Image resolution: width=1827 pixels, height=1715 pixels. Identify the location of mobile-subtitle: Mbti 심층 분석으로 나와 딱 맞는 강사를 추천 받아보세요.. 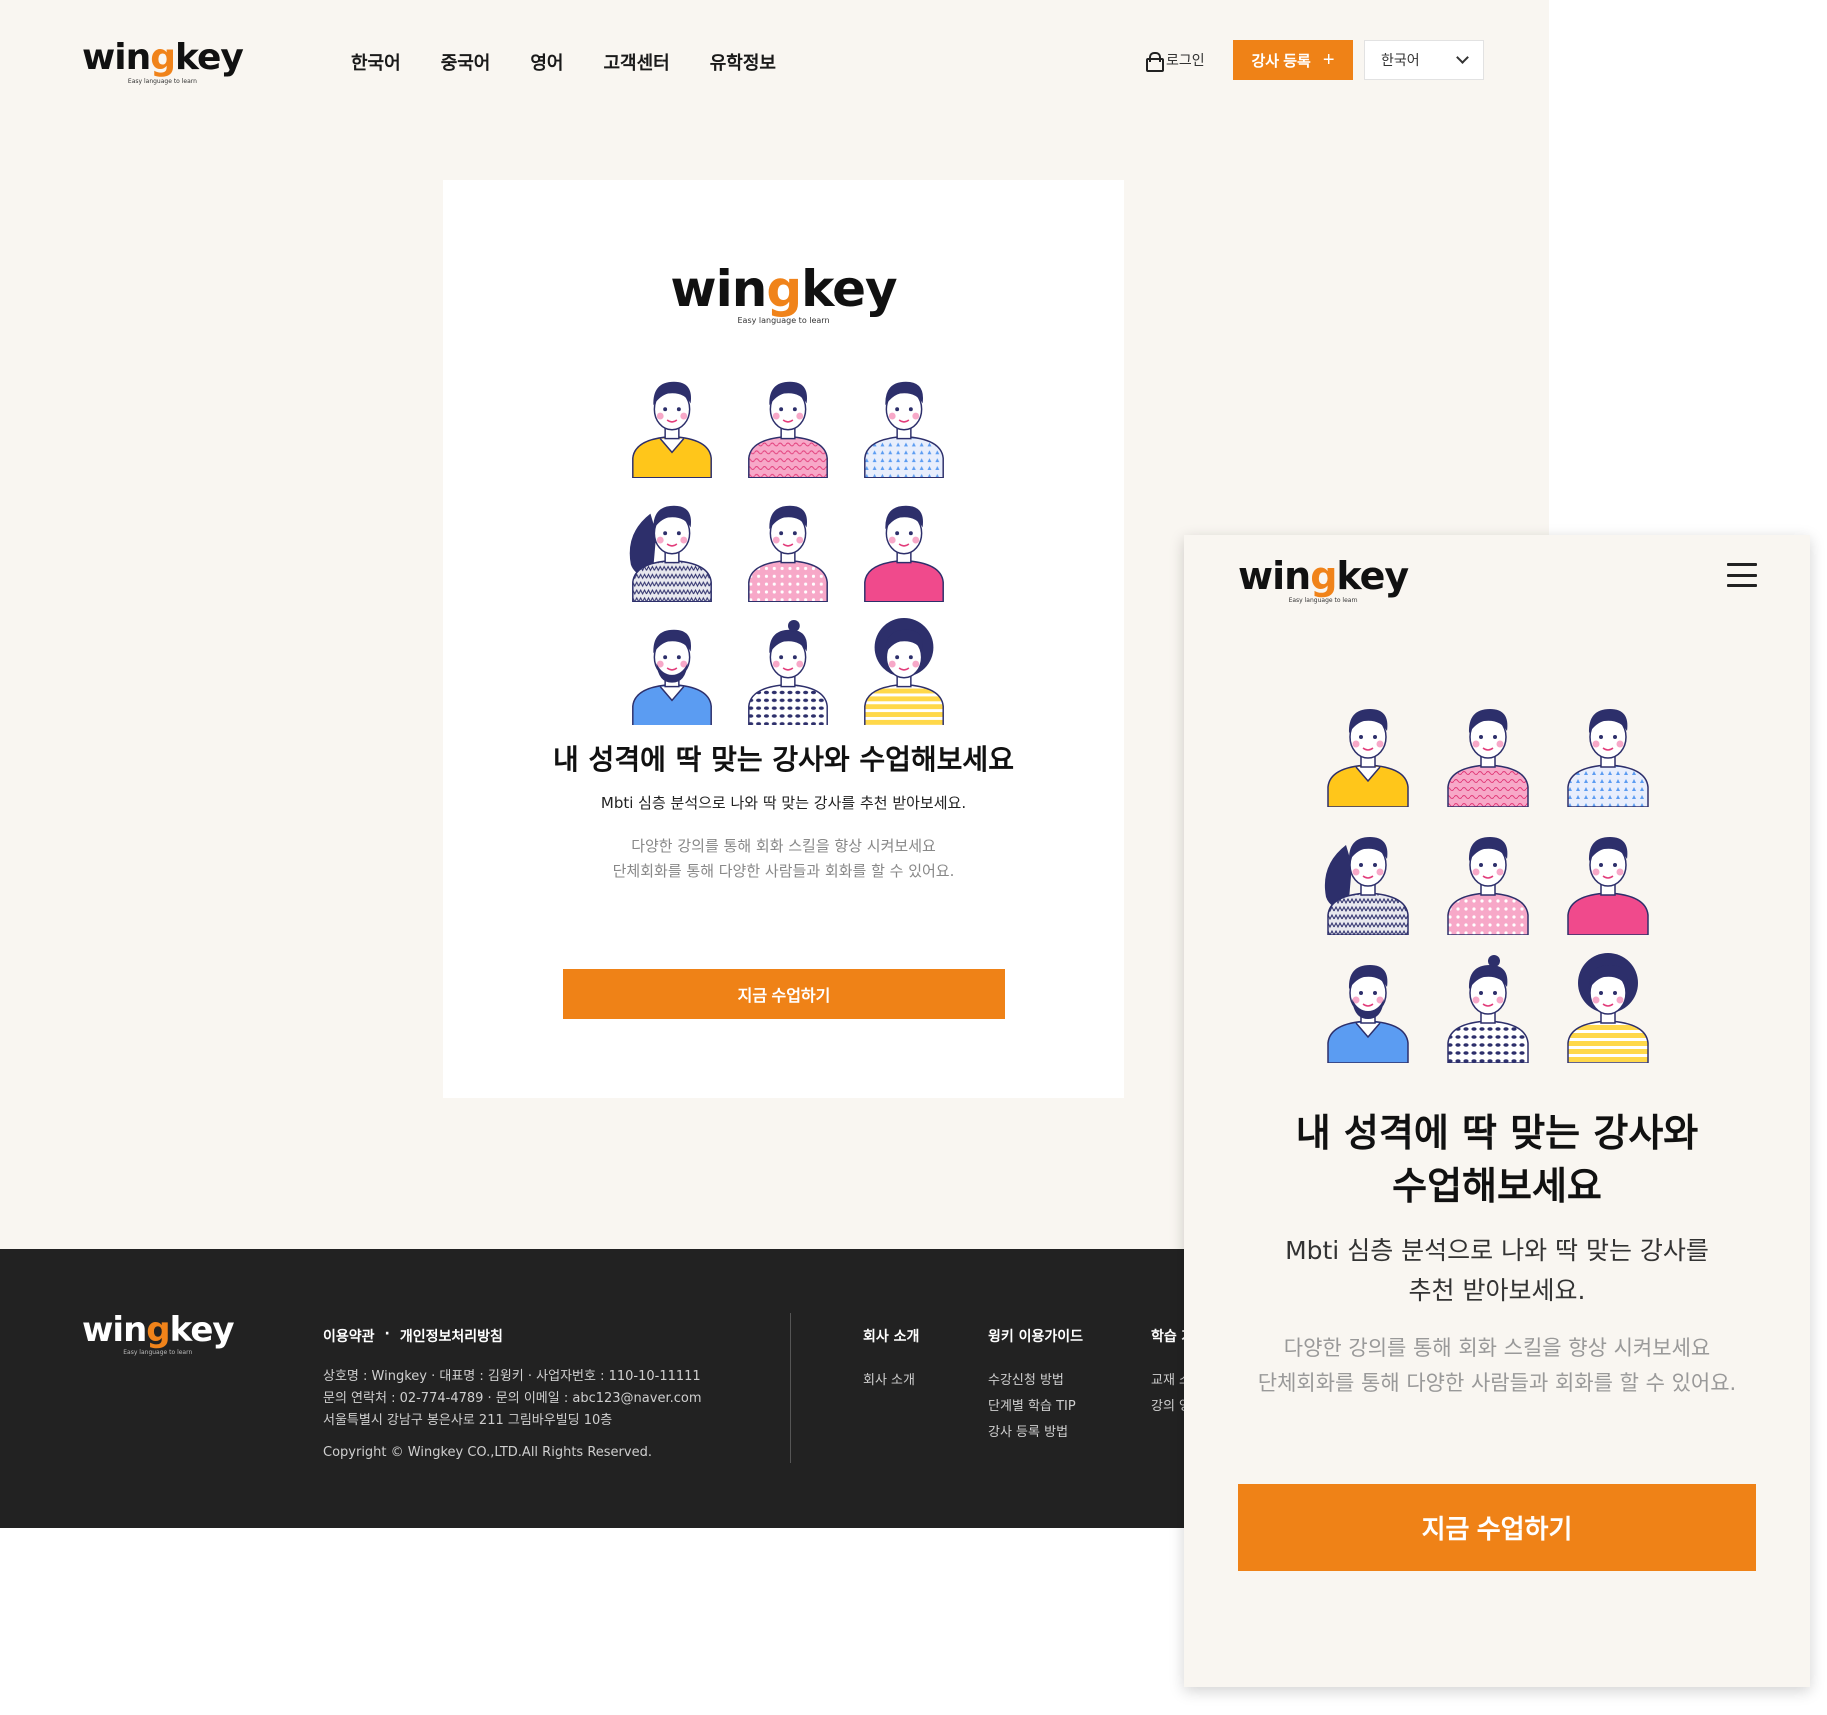
(1497, 1271).